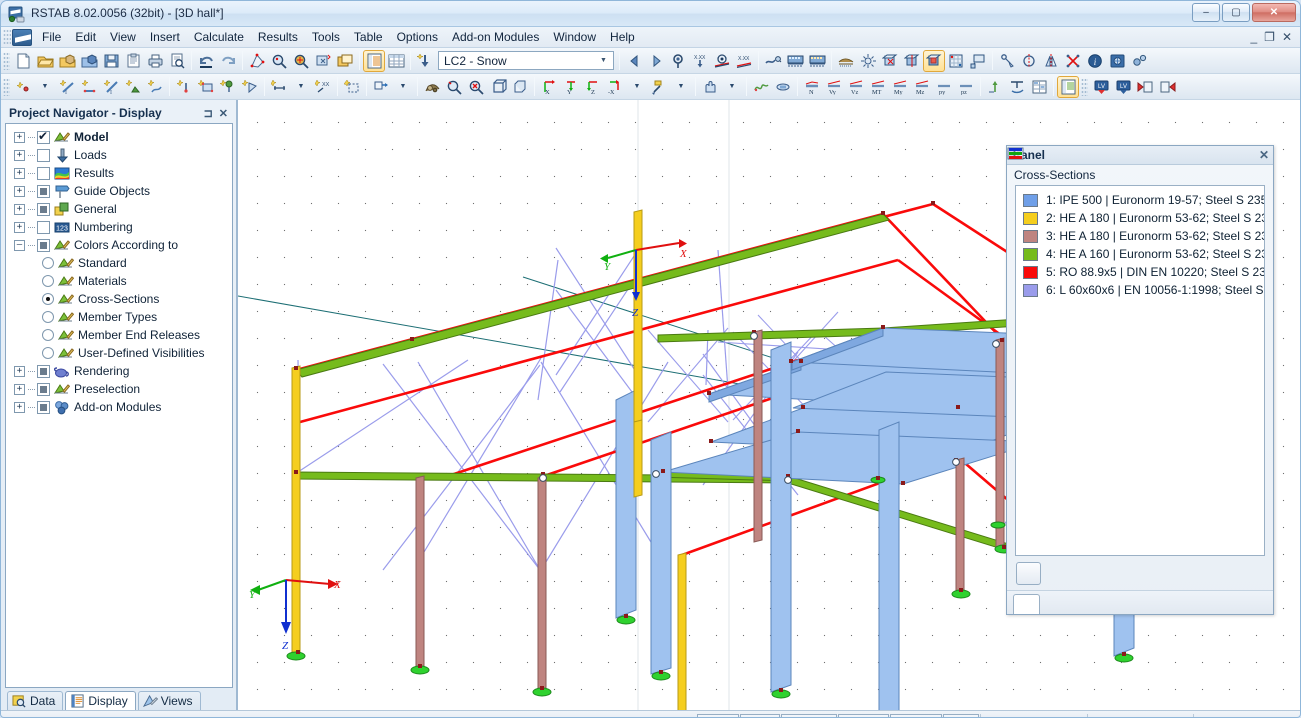 The height and width of the screenshot is (718, 1301). I want to click on menu-item-window: Window, so click(574, 37).